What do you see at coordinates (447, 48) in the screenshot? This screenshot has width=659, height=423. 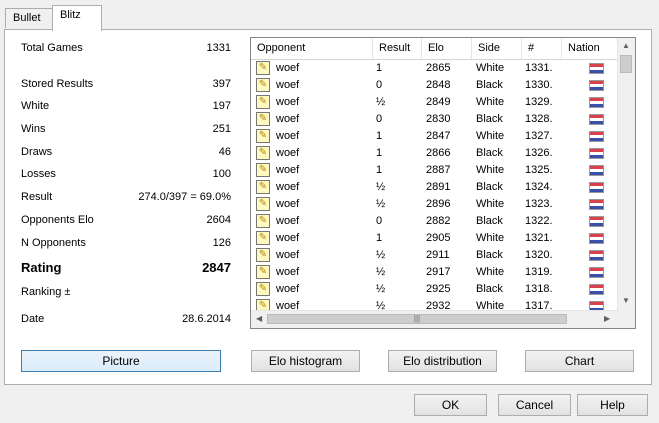 I see `col-header-elo: Elo` at bounding box center [447, 48].